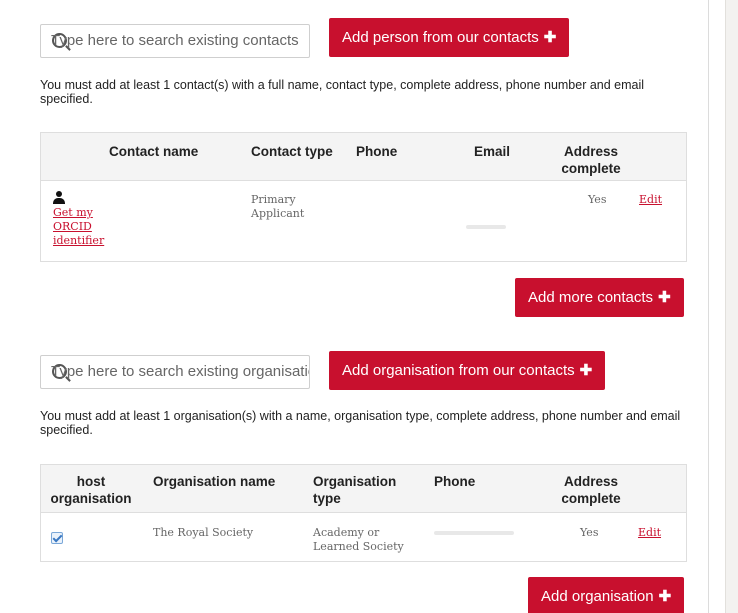 The width and height of the screenshot is (738, 613). I want to click on col-organisation-type: Organisation type, so click(355, 490).